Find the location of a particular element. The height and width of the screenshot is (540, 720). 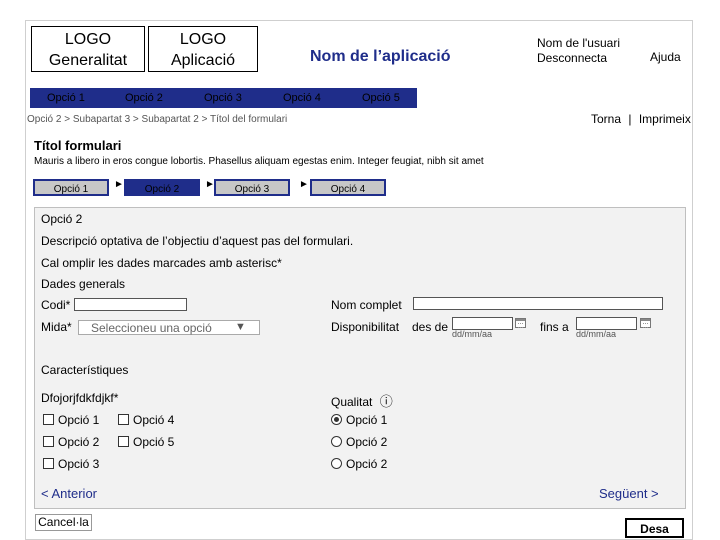

section-general: Dades generals is located at coordinates (83, 284).